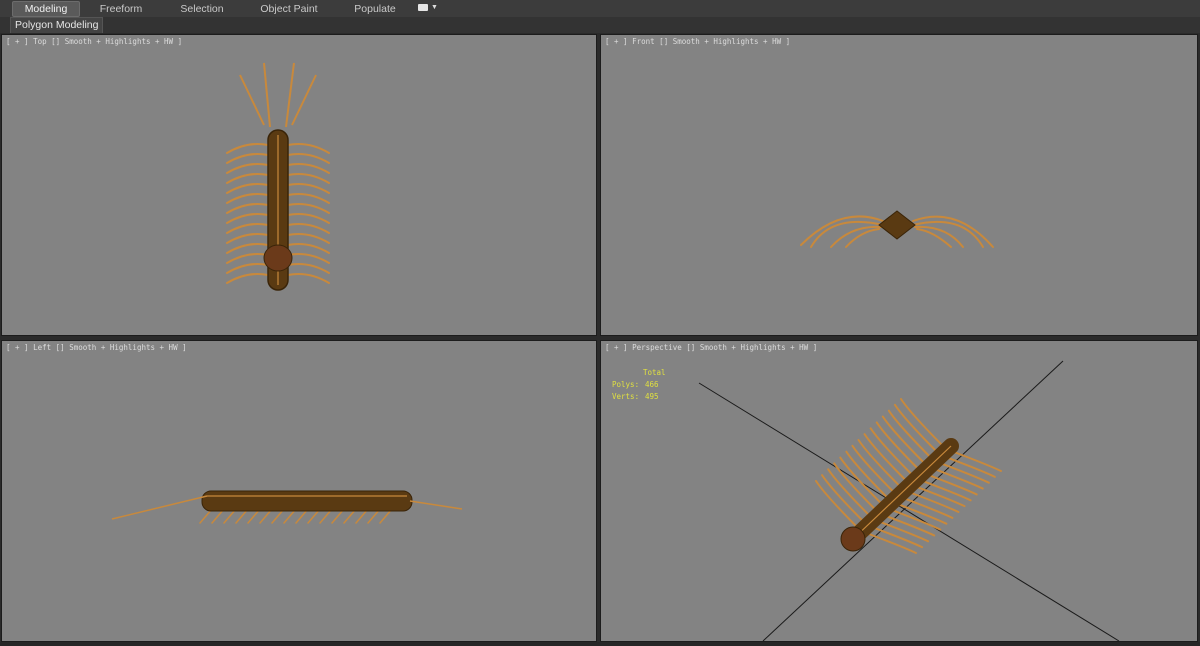  I want to click on centipede-front-view, so click(897, 229).